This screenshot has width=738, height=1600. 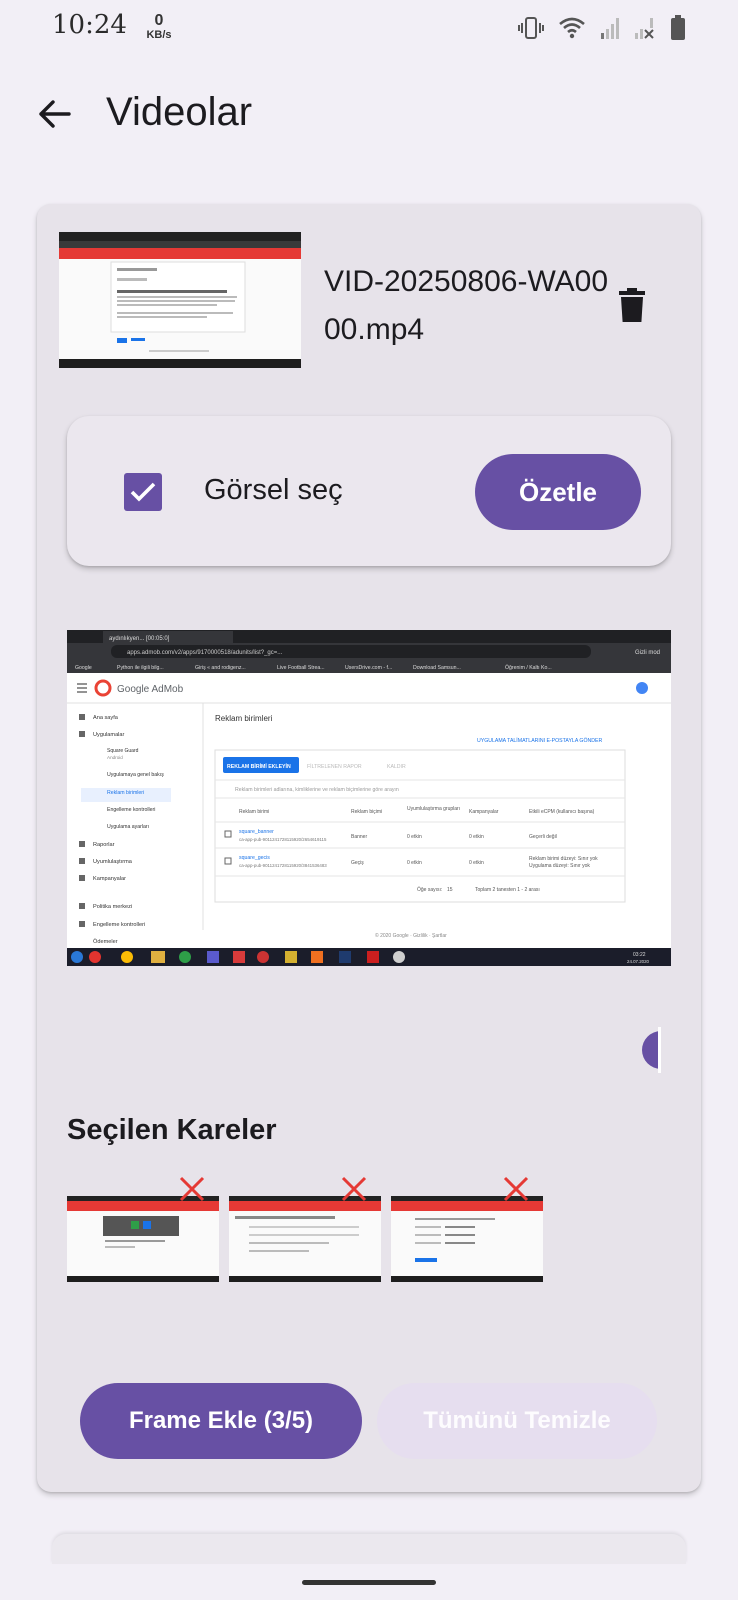 I want to click on col-header-0: Reklam birimi, so click(x=254, y=812).